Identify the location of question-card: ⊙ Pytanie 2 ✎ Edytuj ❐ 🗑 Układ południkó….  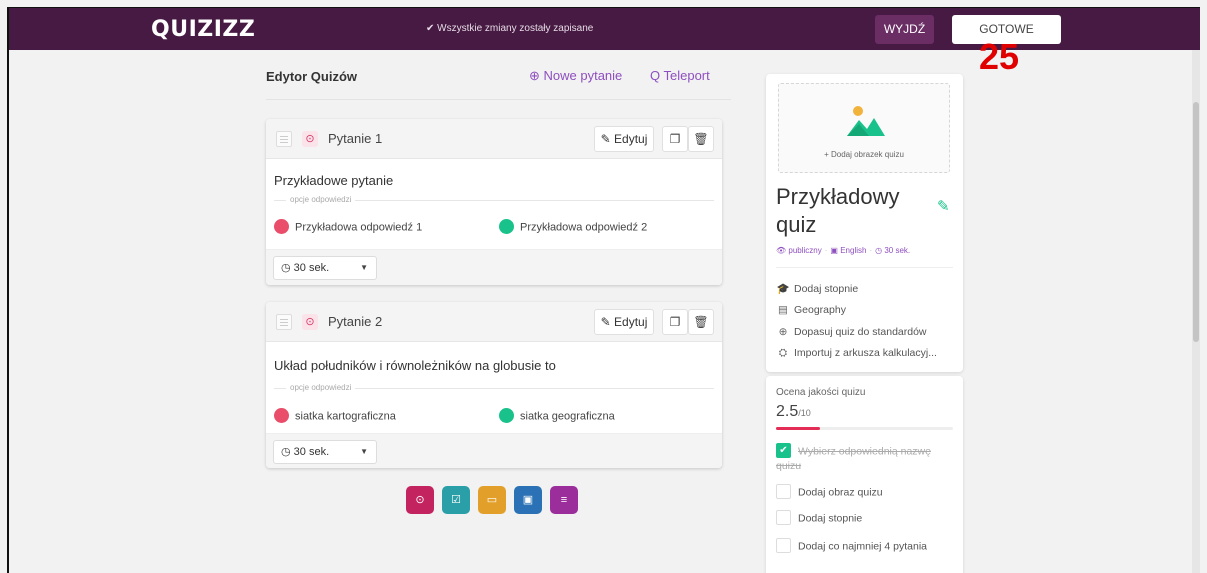
(494, 385).